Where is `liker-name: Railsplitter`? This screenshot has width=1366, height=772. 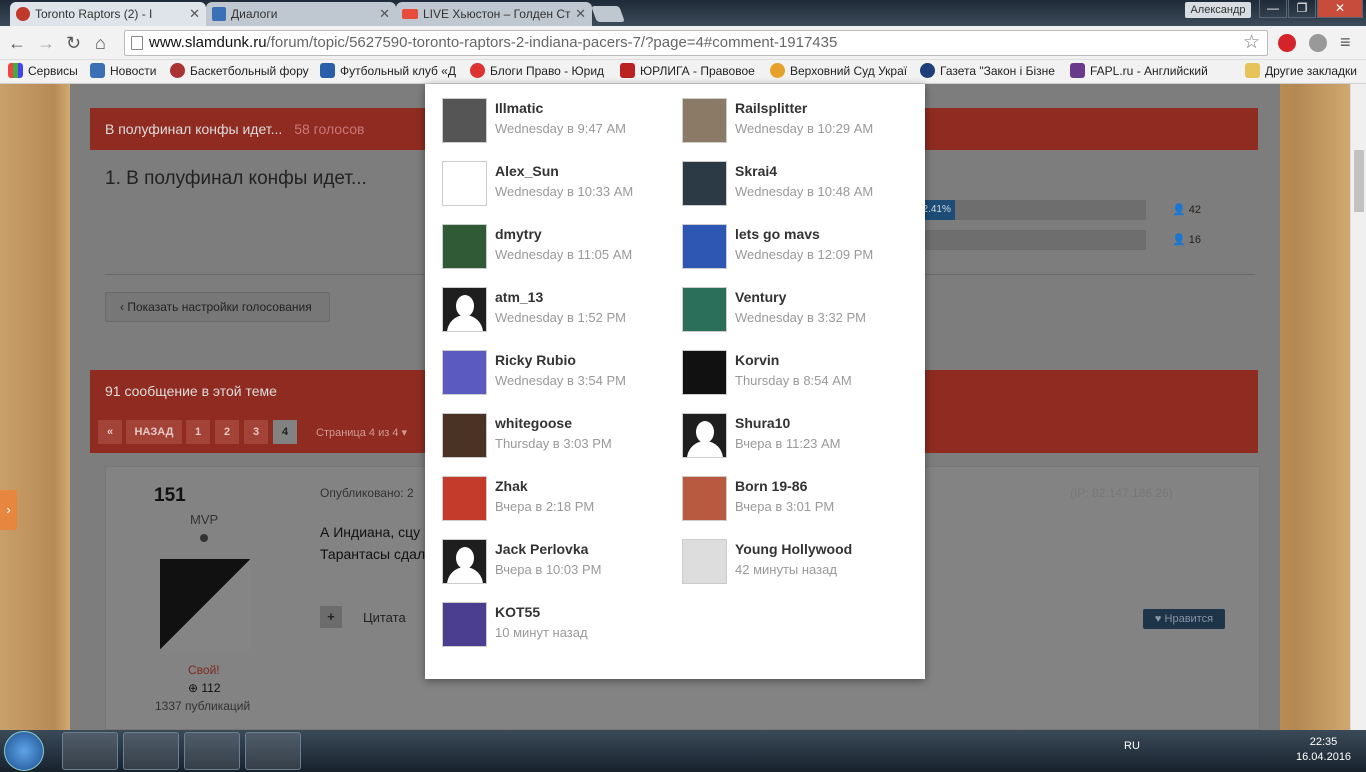
liker-name: Railsplitter is located at coordinates (771, 108).